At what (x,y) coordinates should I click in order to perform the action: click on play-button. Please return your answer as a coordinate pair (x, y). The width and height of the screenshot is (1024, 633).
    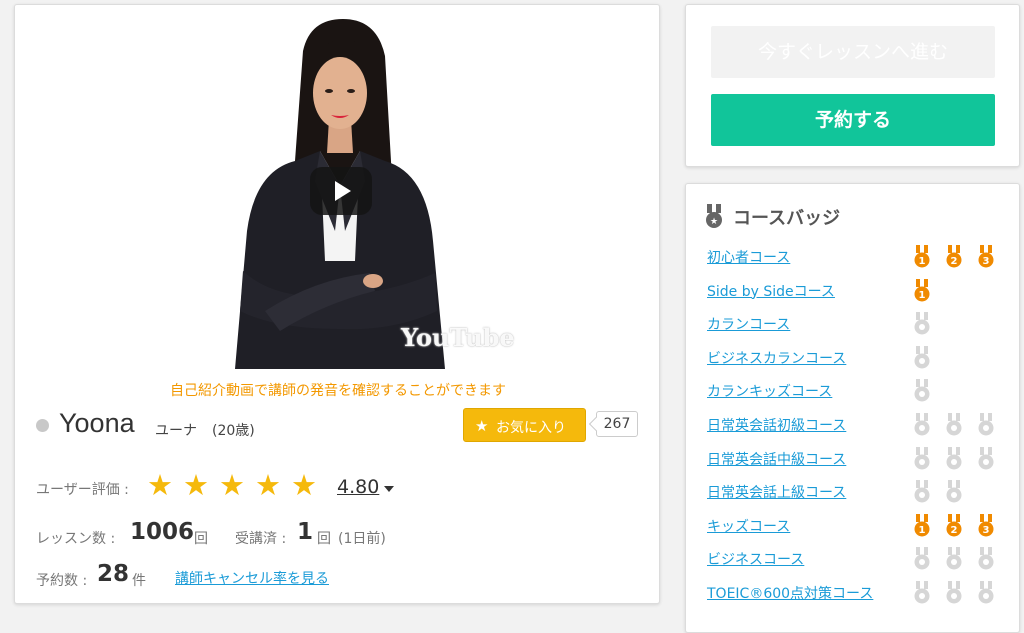
    Looking at the image, I should click on (341, 191).